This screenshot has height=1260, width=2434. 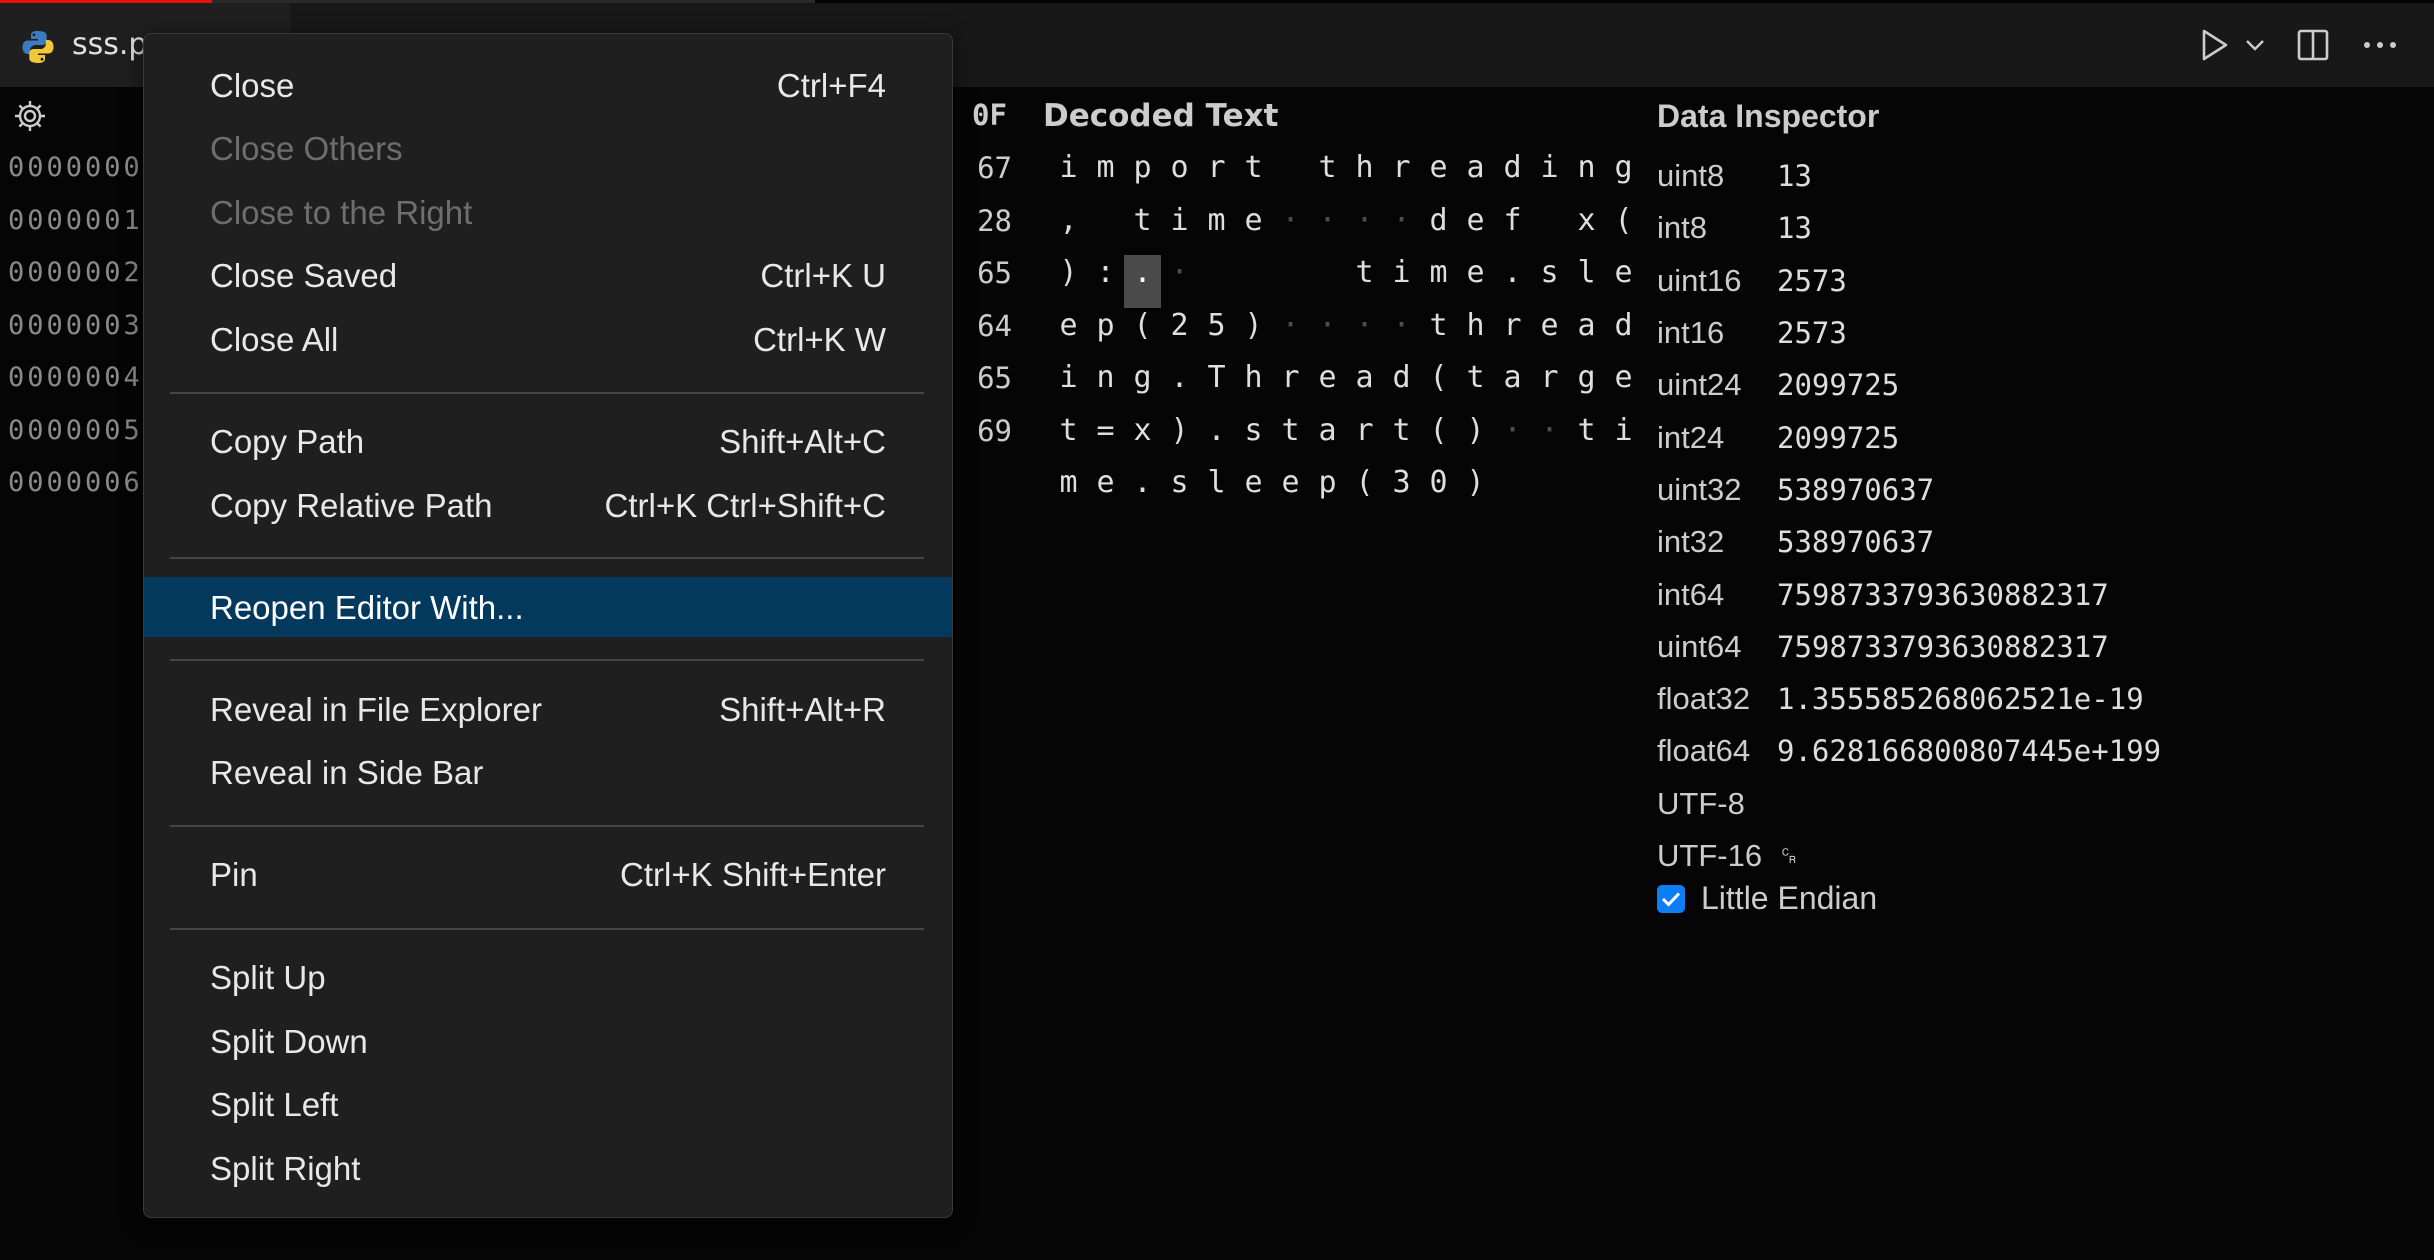 I want to click on menu-item-close: Close Ctrl+F4, so click(x=548, y=85).